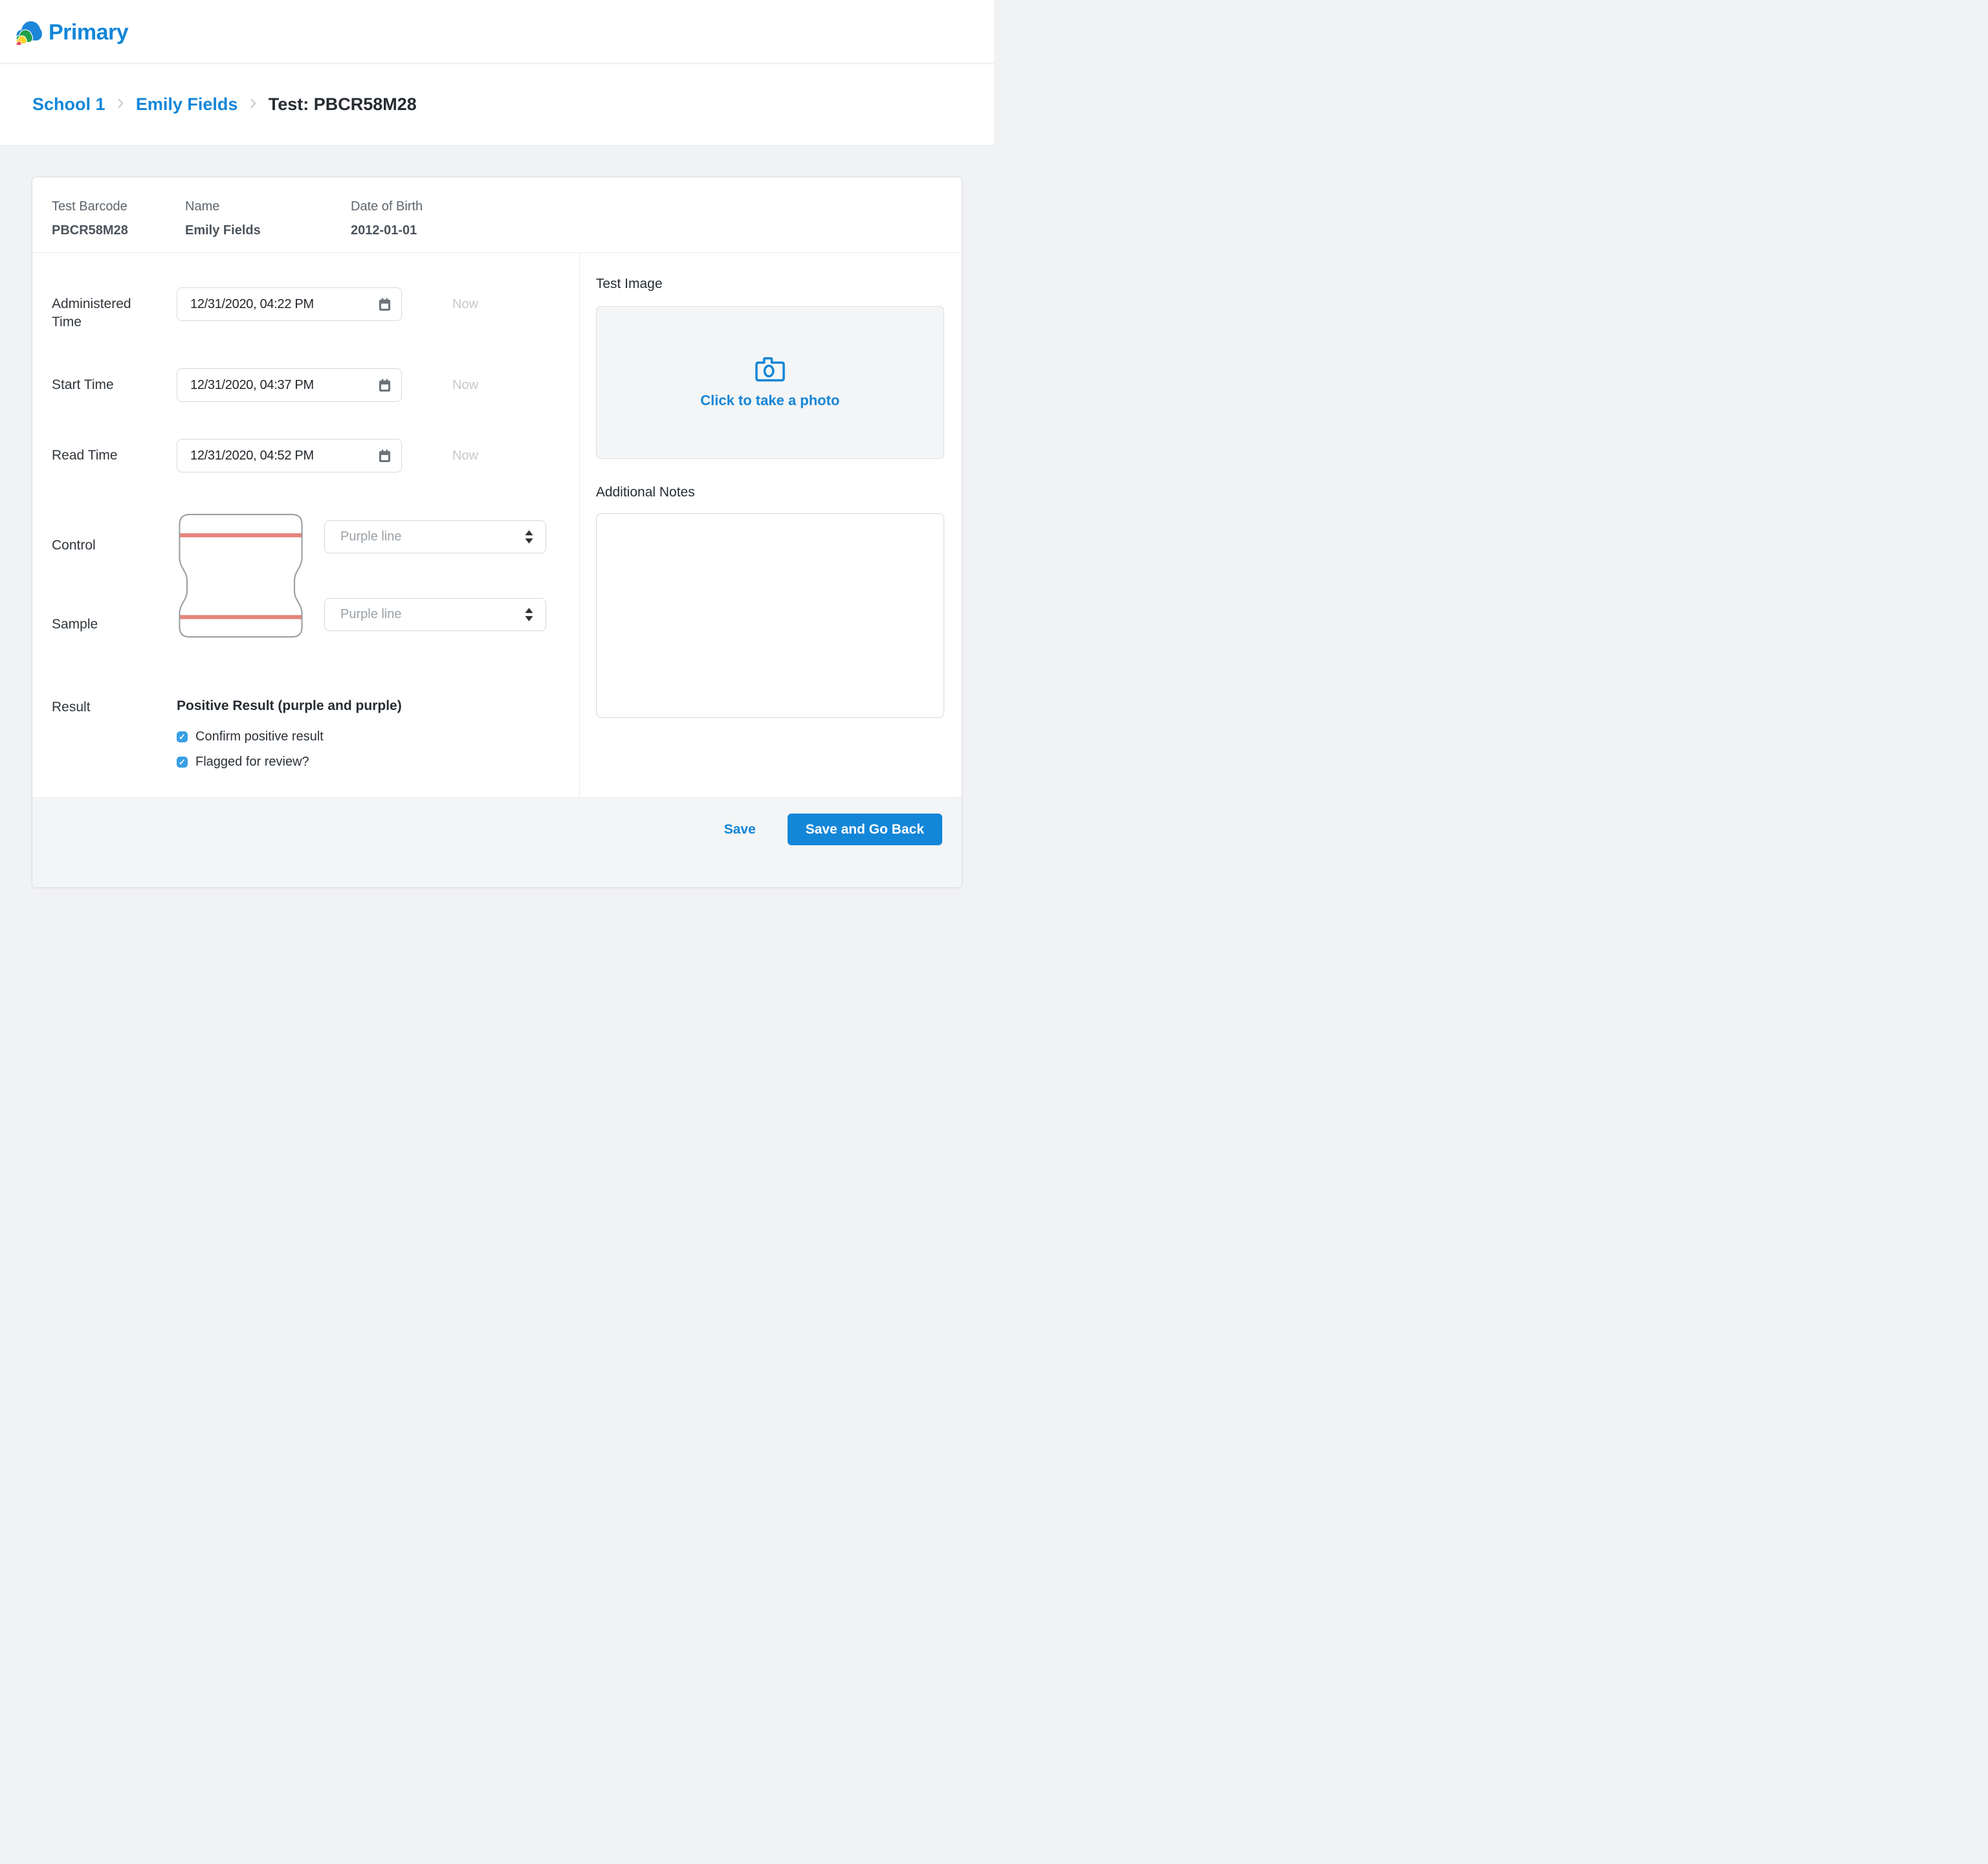  What do you see at coordinates (68, 104) in the screenshot?
I see `breadcrumb-link-school: School 1` at bounding box center [68, 104].